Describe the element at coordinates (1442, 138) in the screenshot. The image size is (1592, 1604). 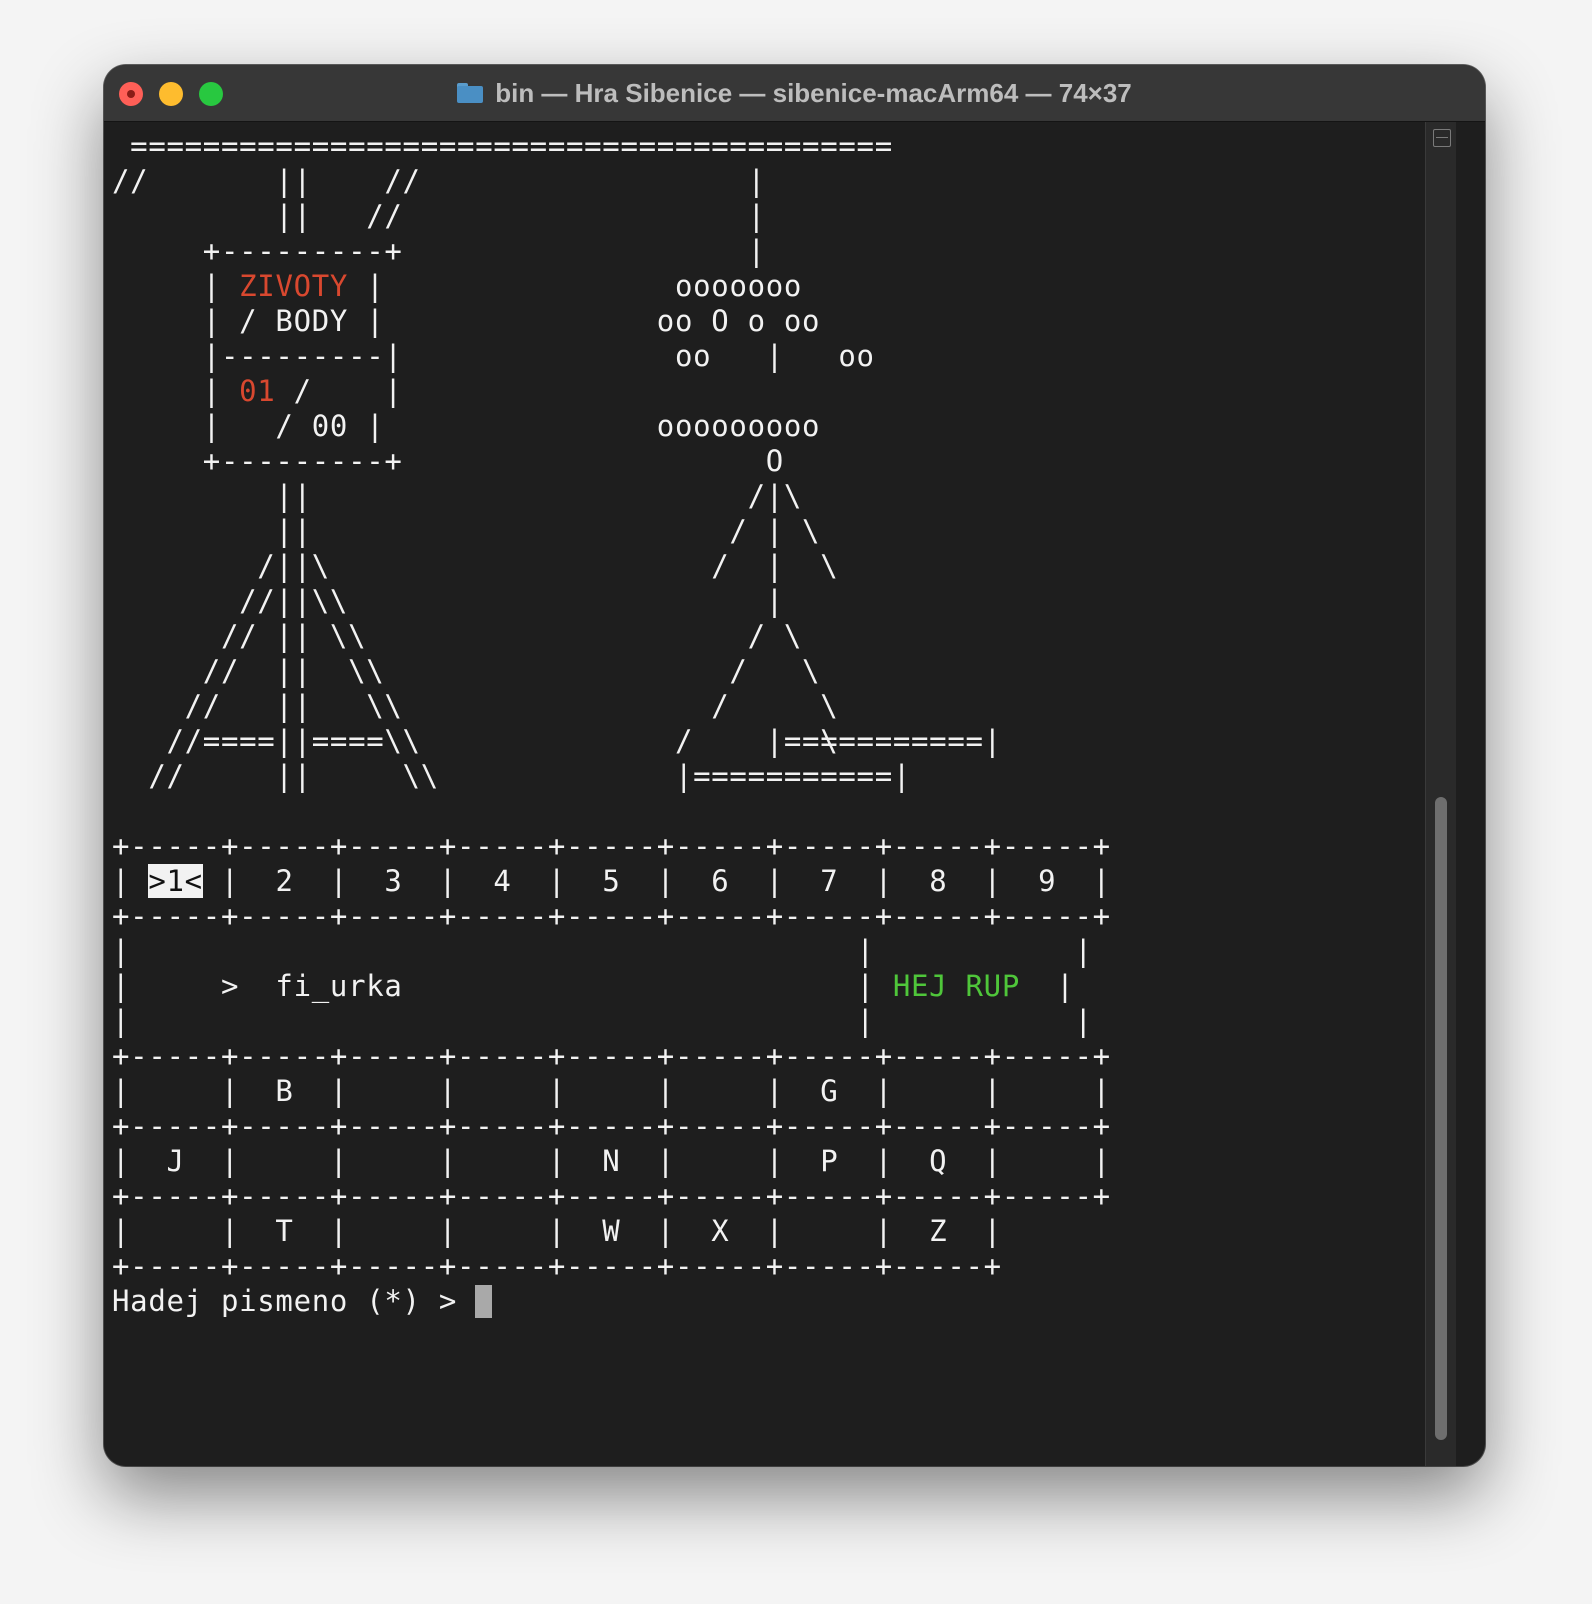
I see `split-pane-icon` at that location.